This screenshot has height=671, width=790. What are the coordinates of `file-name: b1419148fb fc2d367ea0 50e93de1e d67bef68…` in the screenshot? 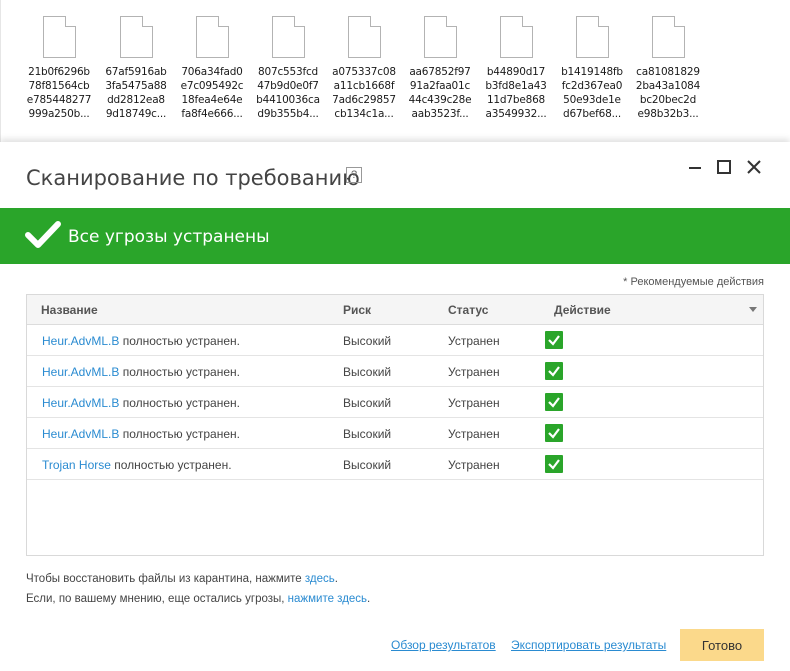 It's located at (592, 93).